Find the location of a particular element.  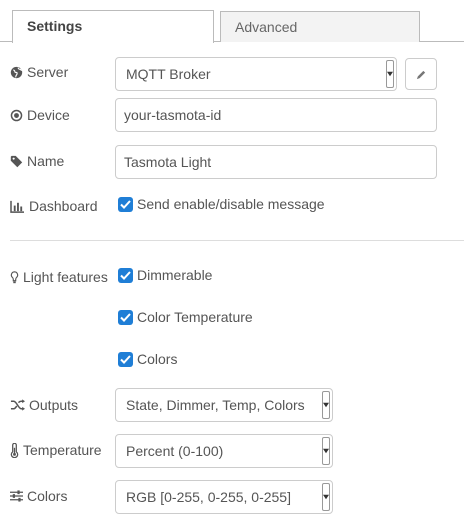

tab-settings: Settings is located at coordinates (113, 26).